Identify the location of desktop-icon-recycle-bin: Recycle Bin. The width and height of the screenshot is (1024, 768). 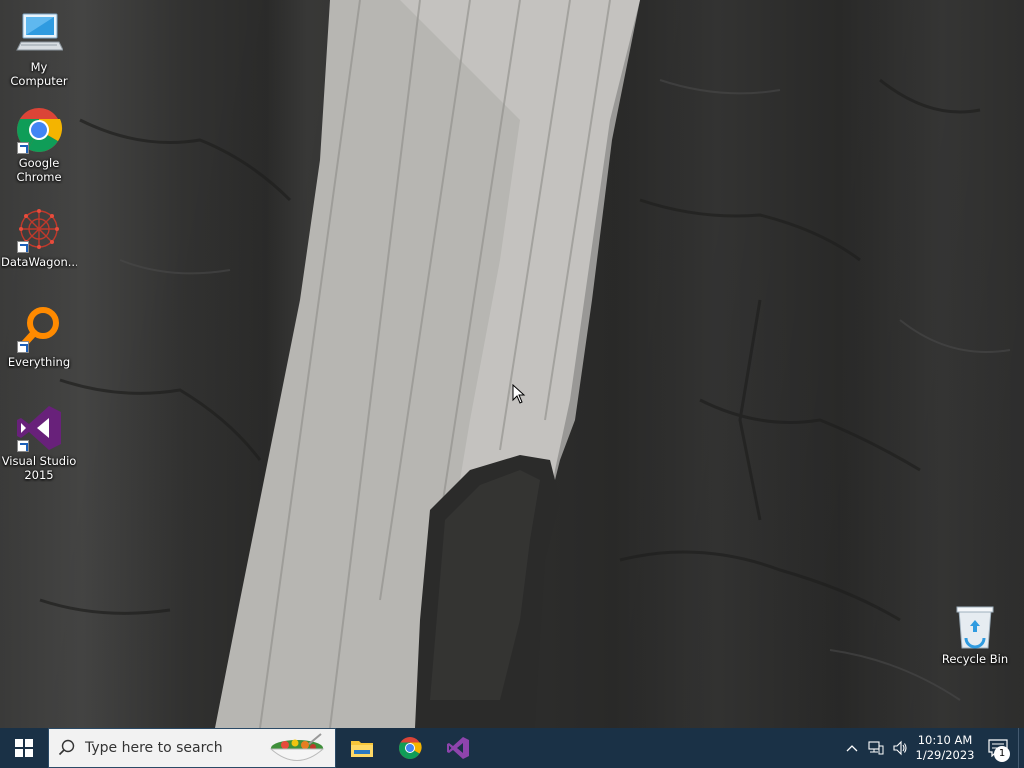
(975, 634).